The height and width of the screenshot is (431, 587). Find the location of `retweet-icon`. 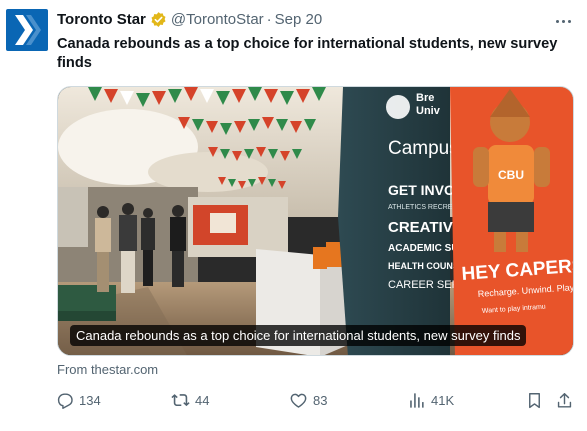

retweet-icon is located at coordinates (180, 399).